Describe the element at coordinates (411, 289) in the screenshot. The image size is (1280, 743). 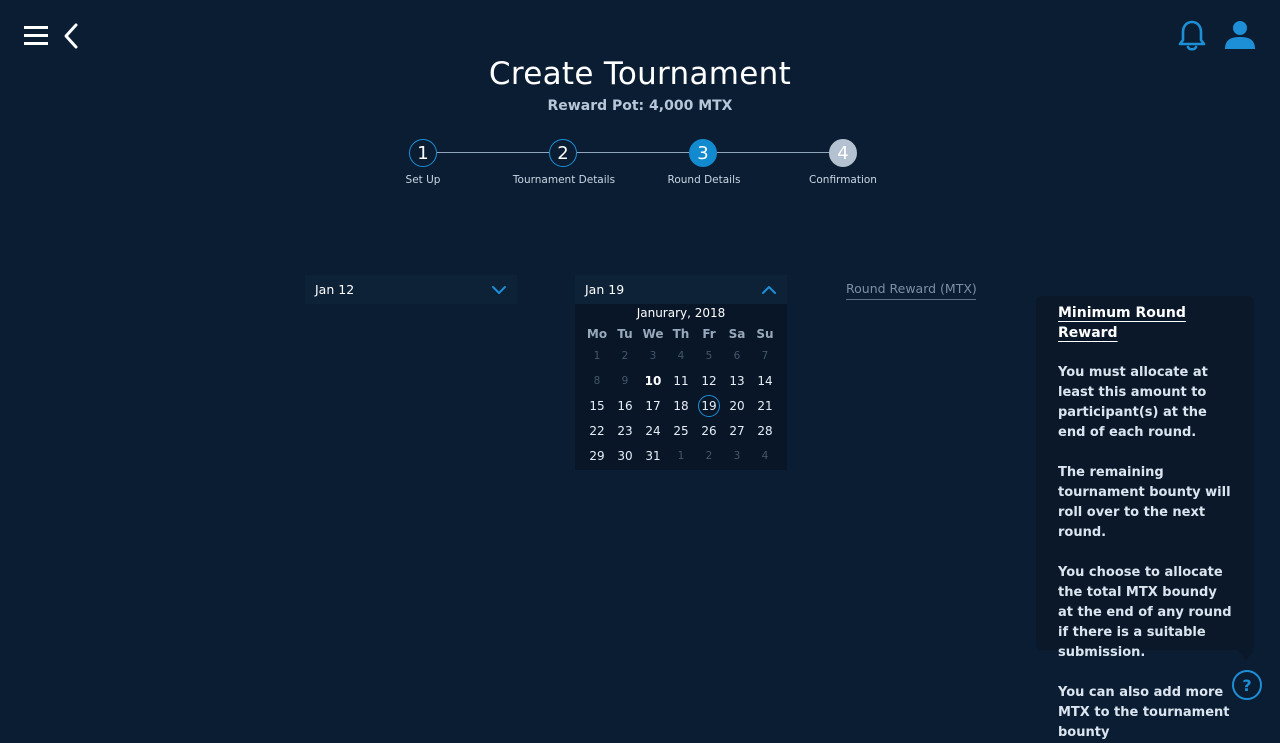
I see `start-date-dropdown: Jan 12` at that location.